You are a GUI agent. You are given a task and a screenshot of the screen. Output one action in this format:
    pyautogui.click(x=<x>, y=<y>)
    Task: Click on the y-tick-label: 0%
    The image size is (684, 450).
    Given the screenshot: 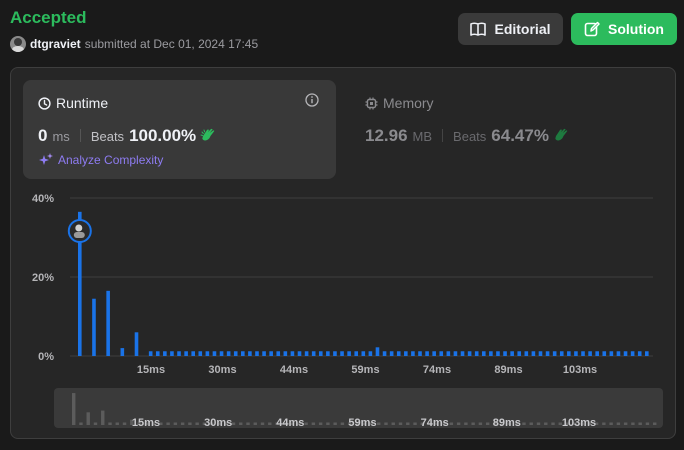 What is the action you would take?
    pyautogui.click(x=46, y=357)
    